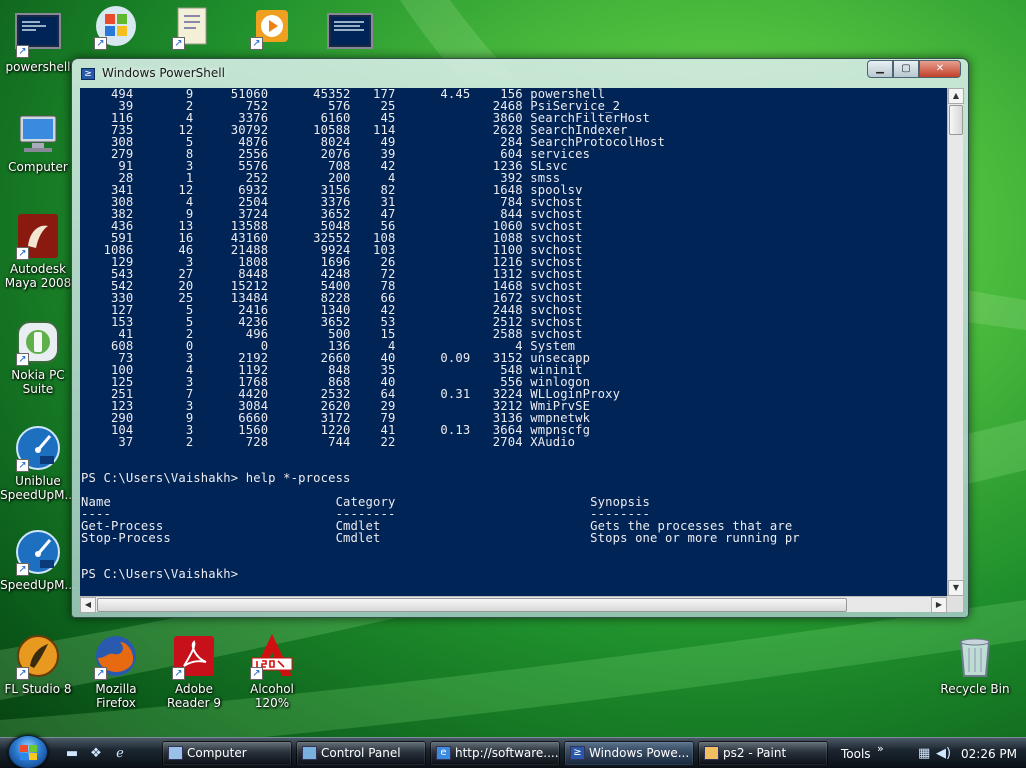  What do you see at coordinates (38, 34) in the screenshot?
I see `powershell-icon: ↗` at bounding box center [38, 34].